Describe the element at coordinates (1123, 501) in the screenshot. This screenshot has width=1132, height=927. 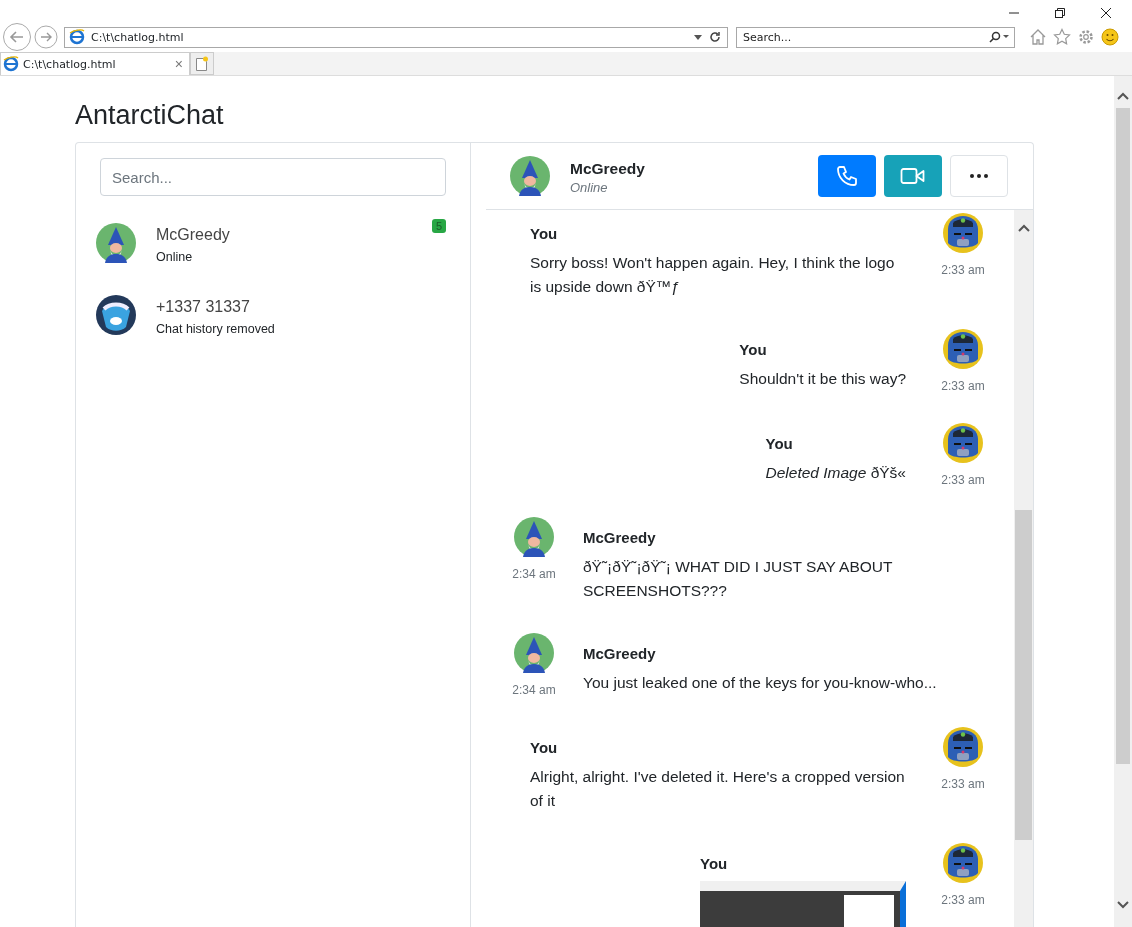
I see `page-scrollbar` at that location.